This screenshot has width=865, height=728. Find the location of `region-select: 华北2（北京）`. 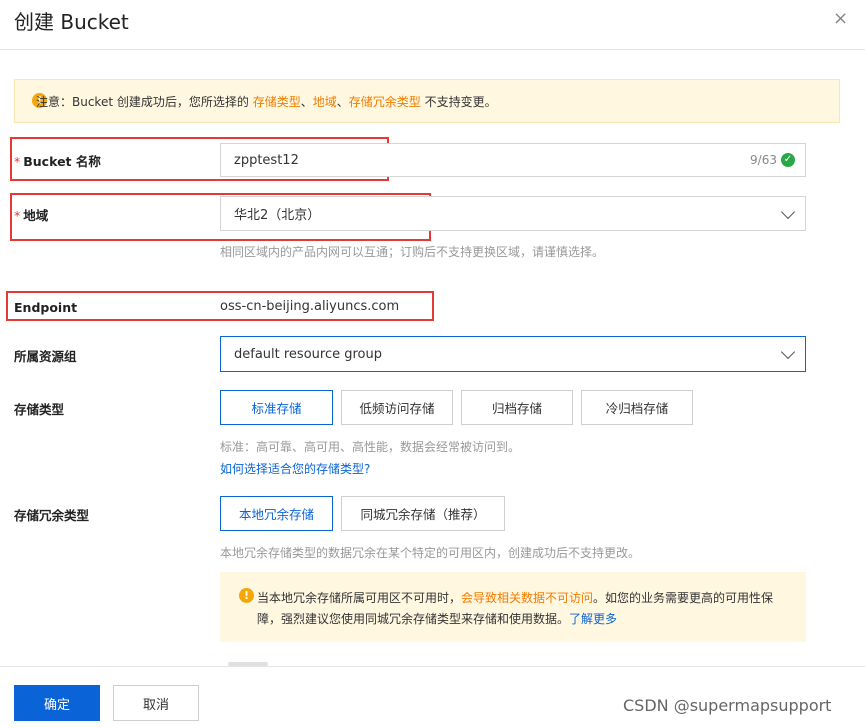

region-select: 华北2（北京） is located at coordinates (513, 213).